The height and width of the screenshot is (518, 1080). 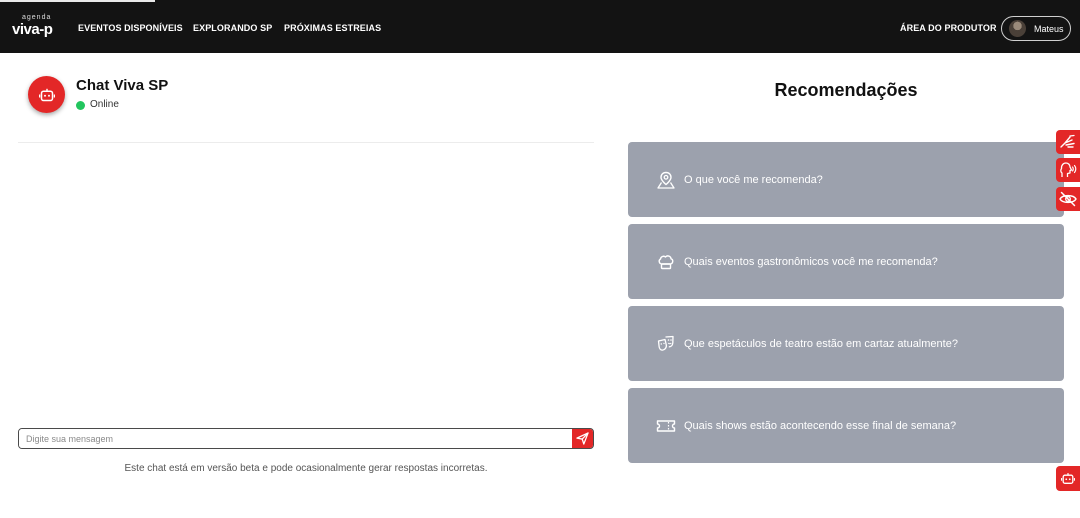 I want to click on online-status-text: Online, so click(x=104, y=104).